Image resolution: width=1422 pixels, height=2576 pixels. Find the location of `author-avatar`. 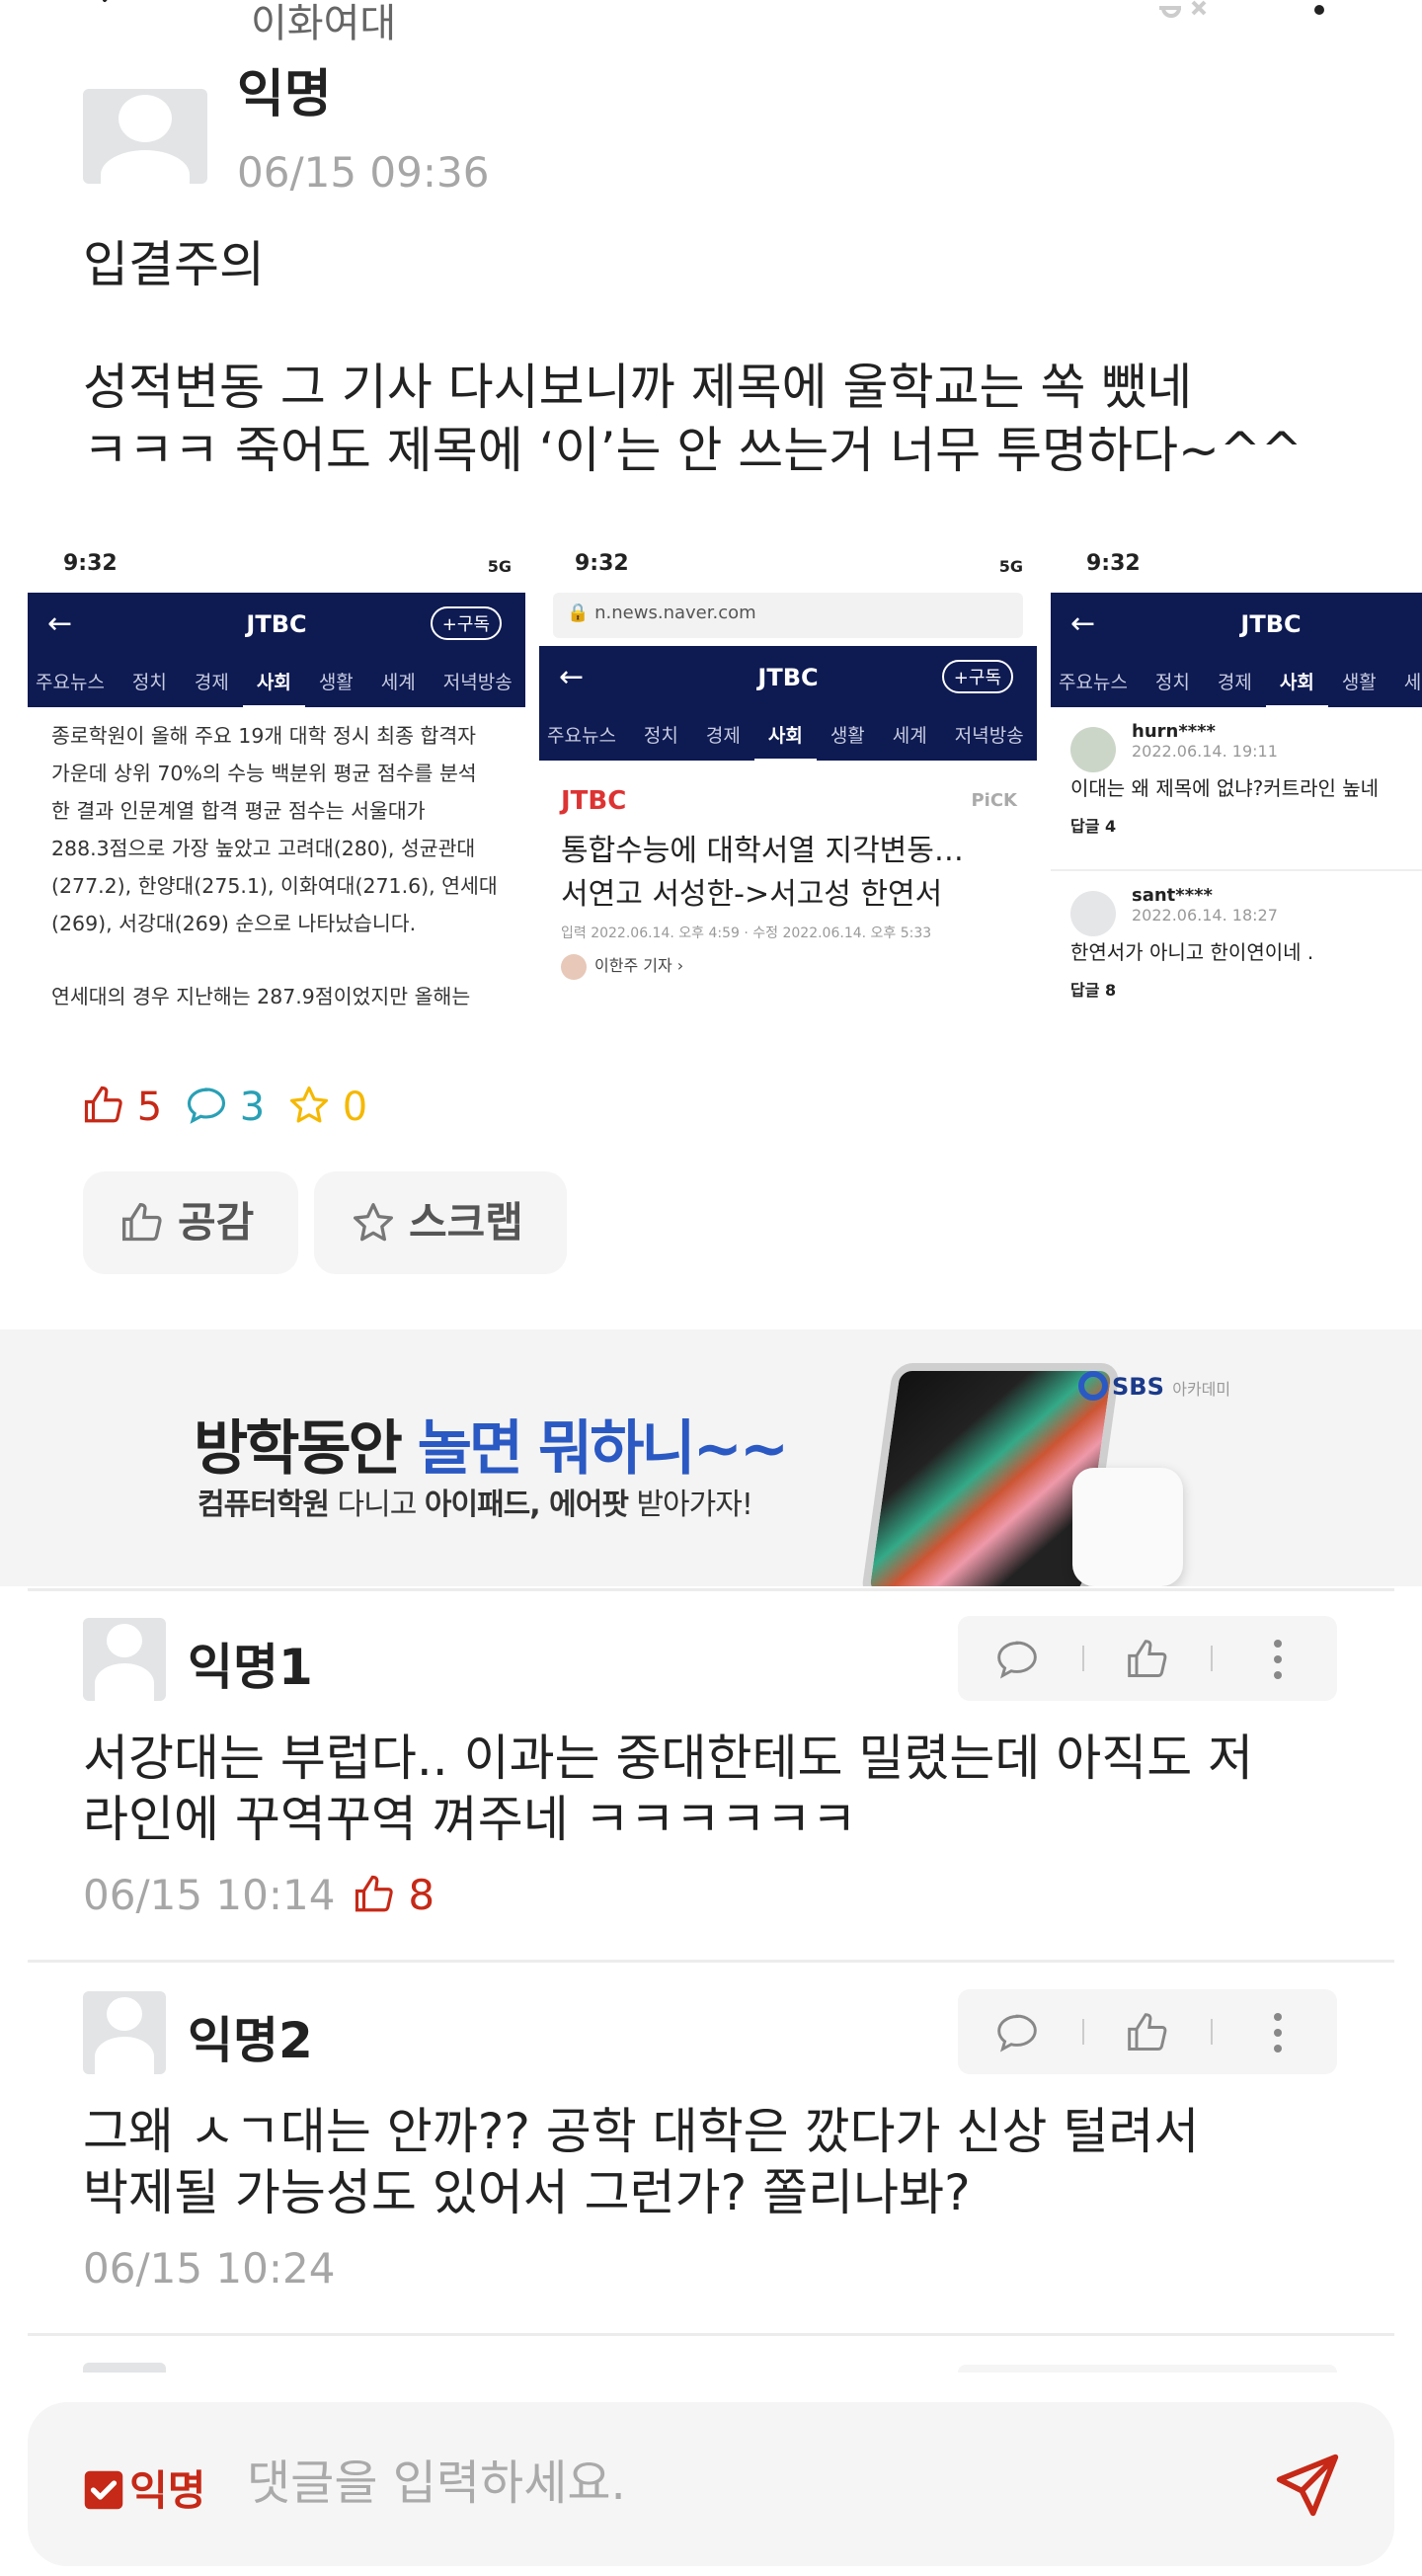

author-avatar is located at coordinates (145, 136).